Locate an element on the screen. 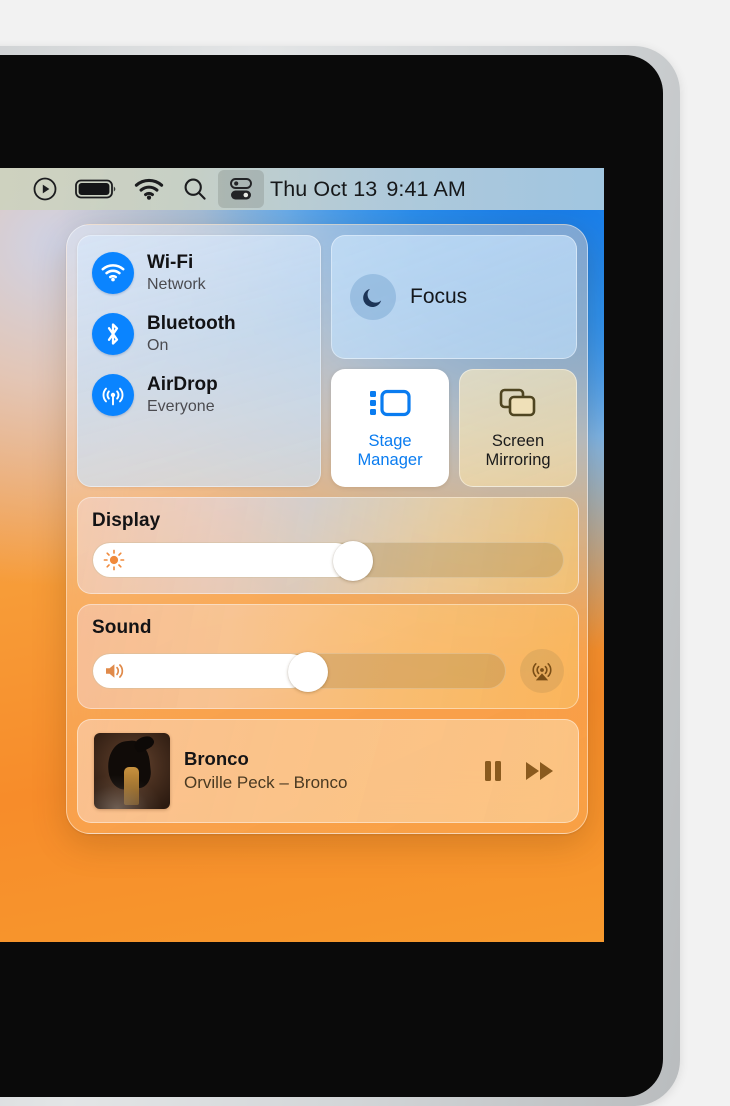 Image resolution: width=730 pixels, height=1106 pixels. wifi-text-block: Wi-Fi Network is located at coordinates (176, 272).